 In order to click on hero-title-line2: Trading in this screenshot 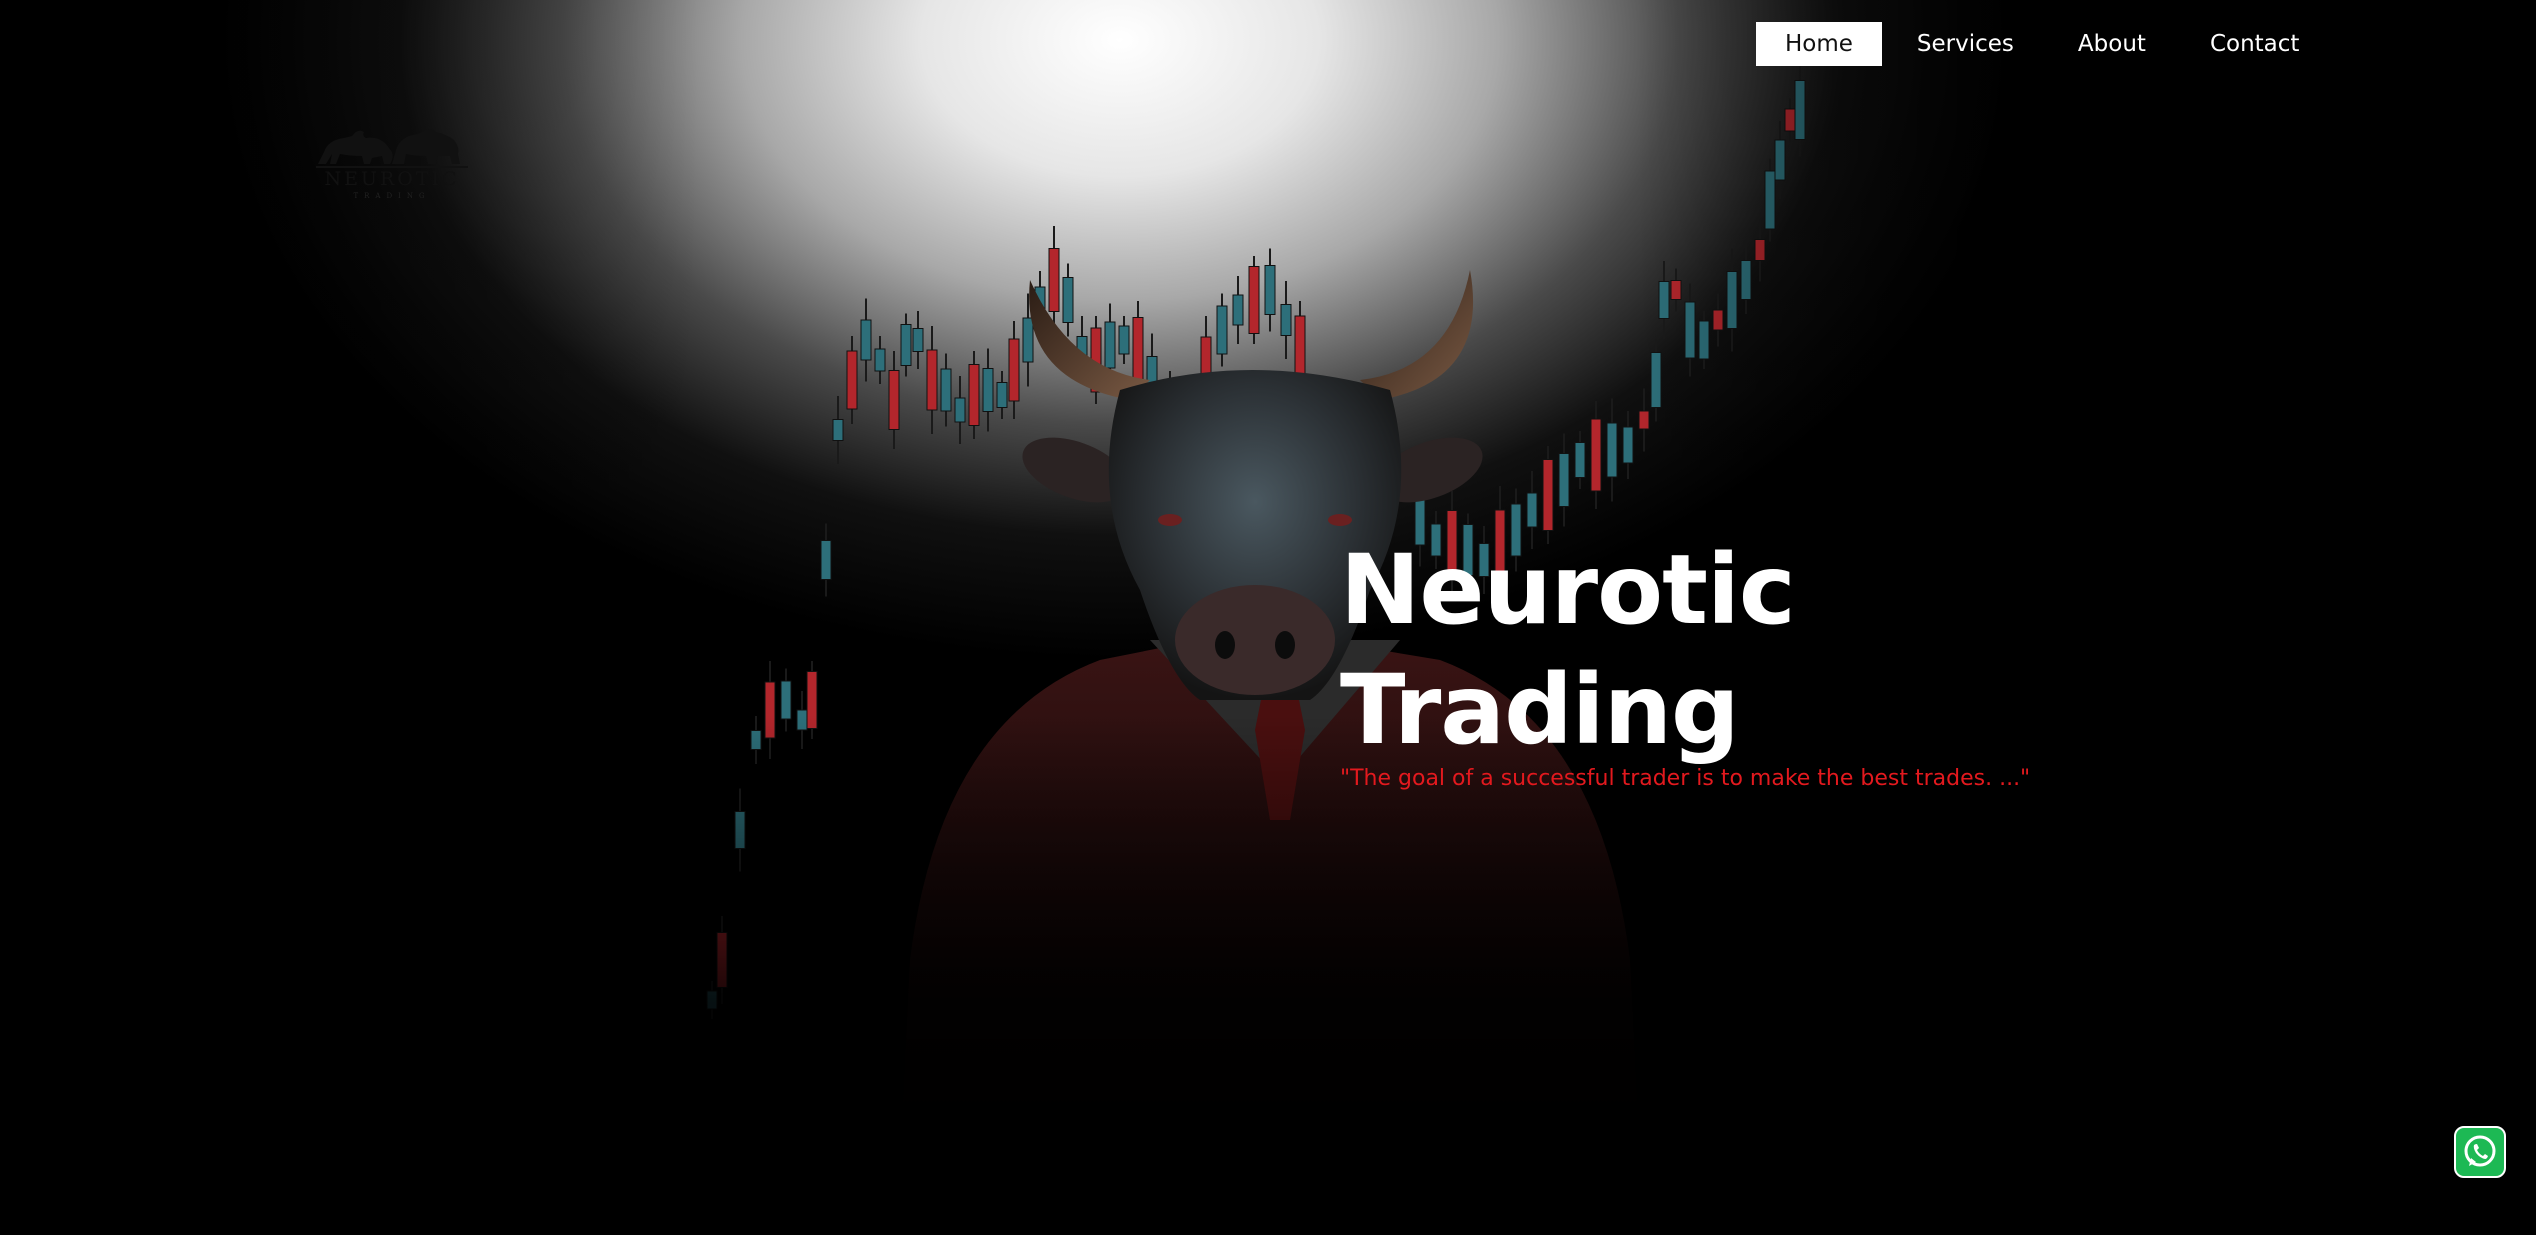, I will do `click(1540, 710)`.